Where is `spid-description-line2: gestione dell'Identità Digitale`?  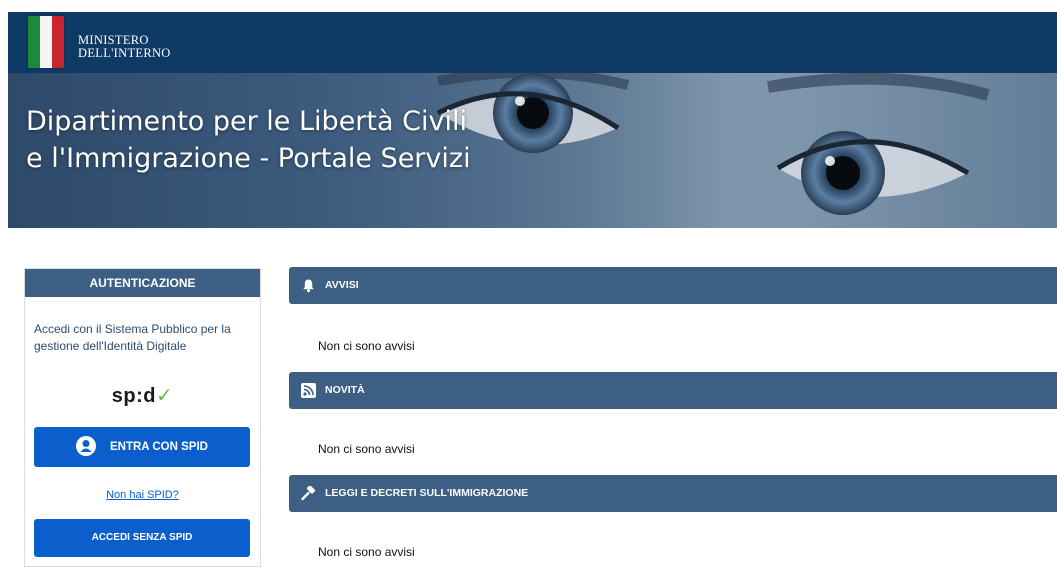
spid-description-line2: gestione dell'Identità Digitale is located at coordinates (110, 346).